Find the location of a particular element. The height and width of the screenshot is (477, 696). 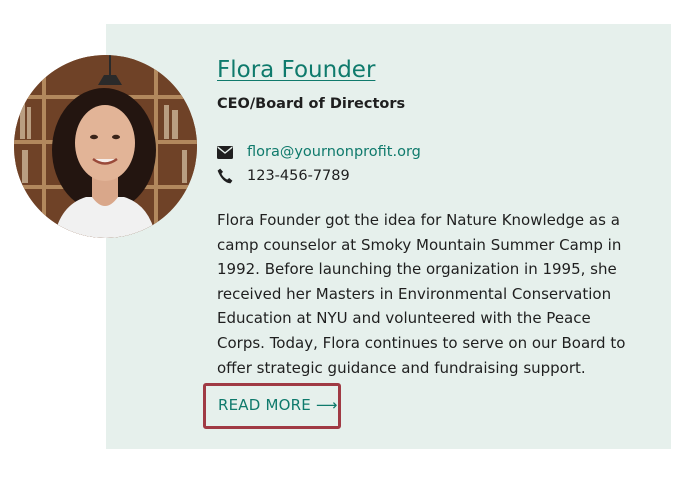

avatar-photo is located at coordinates (105, 146).